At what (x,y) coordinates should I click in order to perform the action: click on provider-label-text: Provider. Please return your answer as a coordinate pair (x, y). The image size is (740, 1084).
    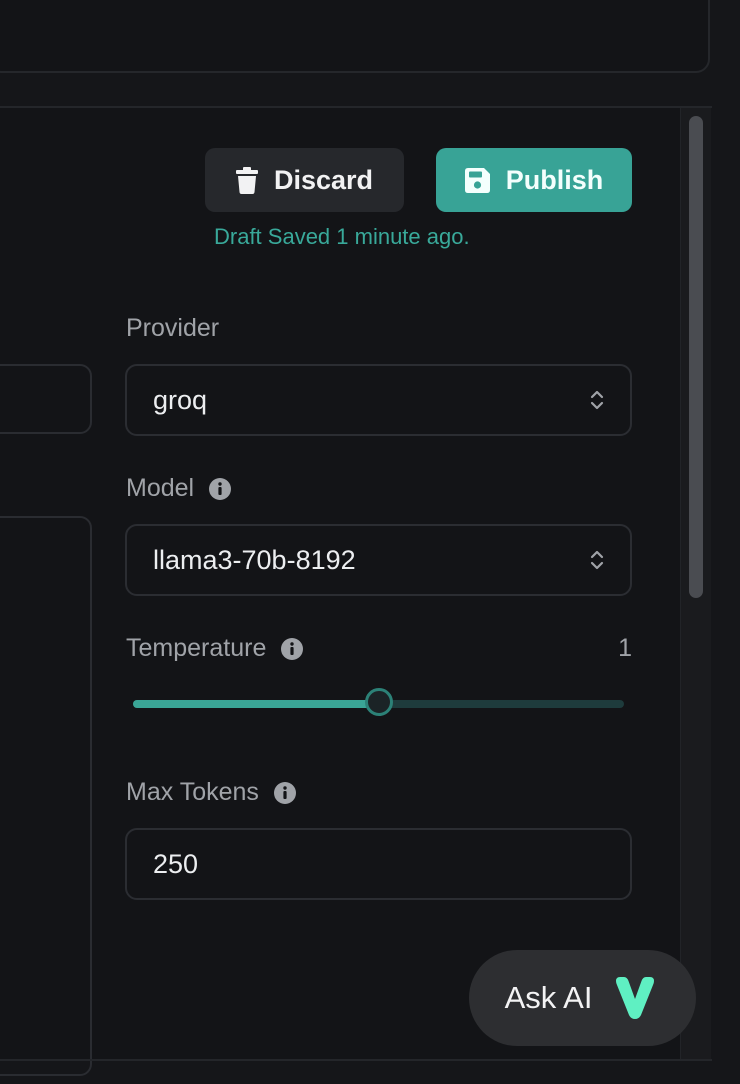
    Looking at the image, I should click on (173, 328).